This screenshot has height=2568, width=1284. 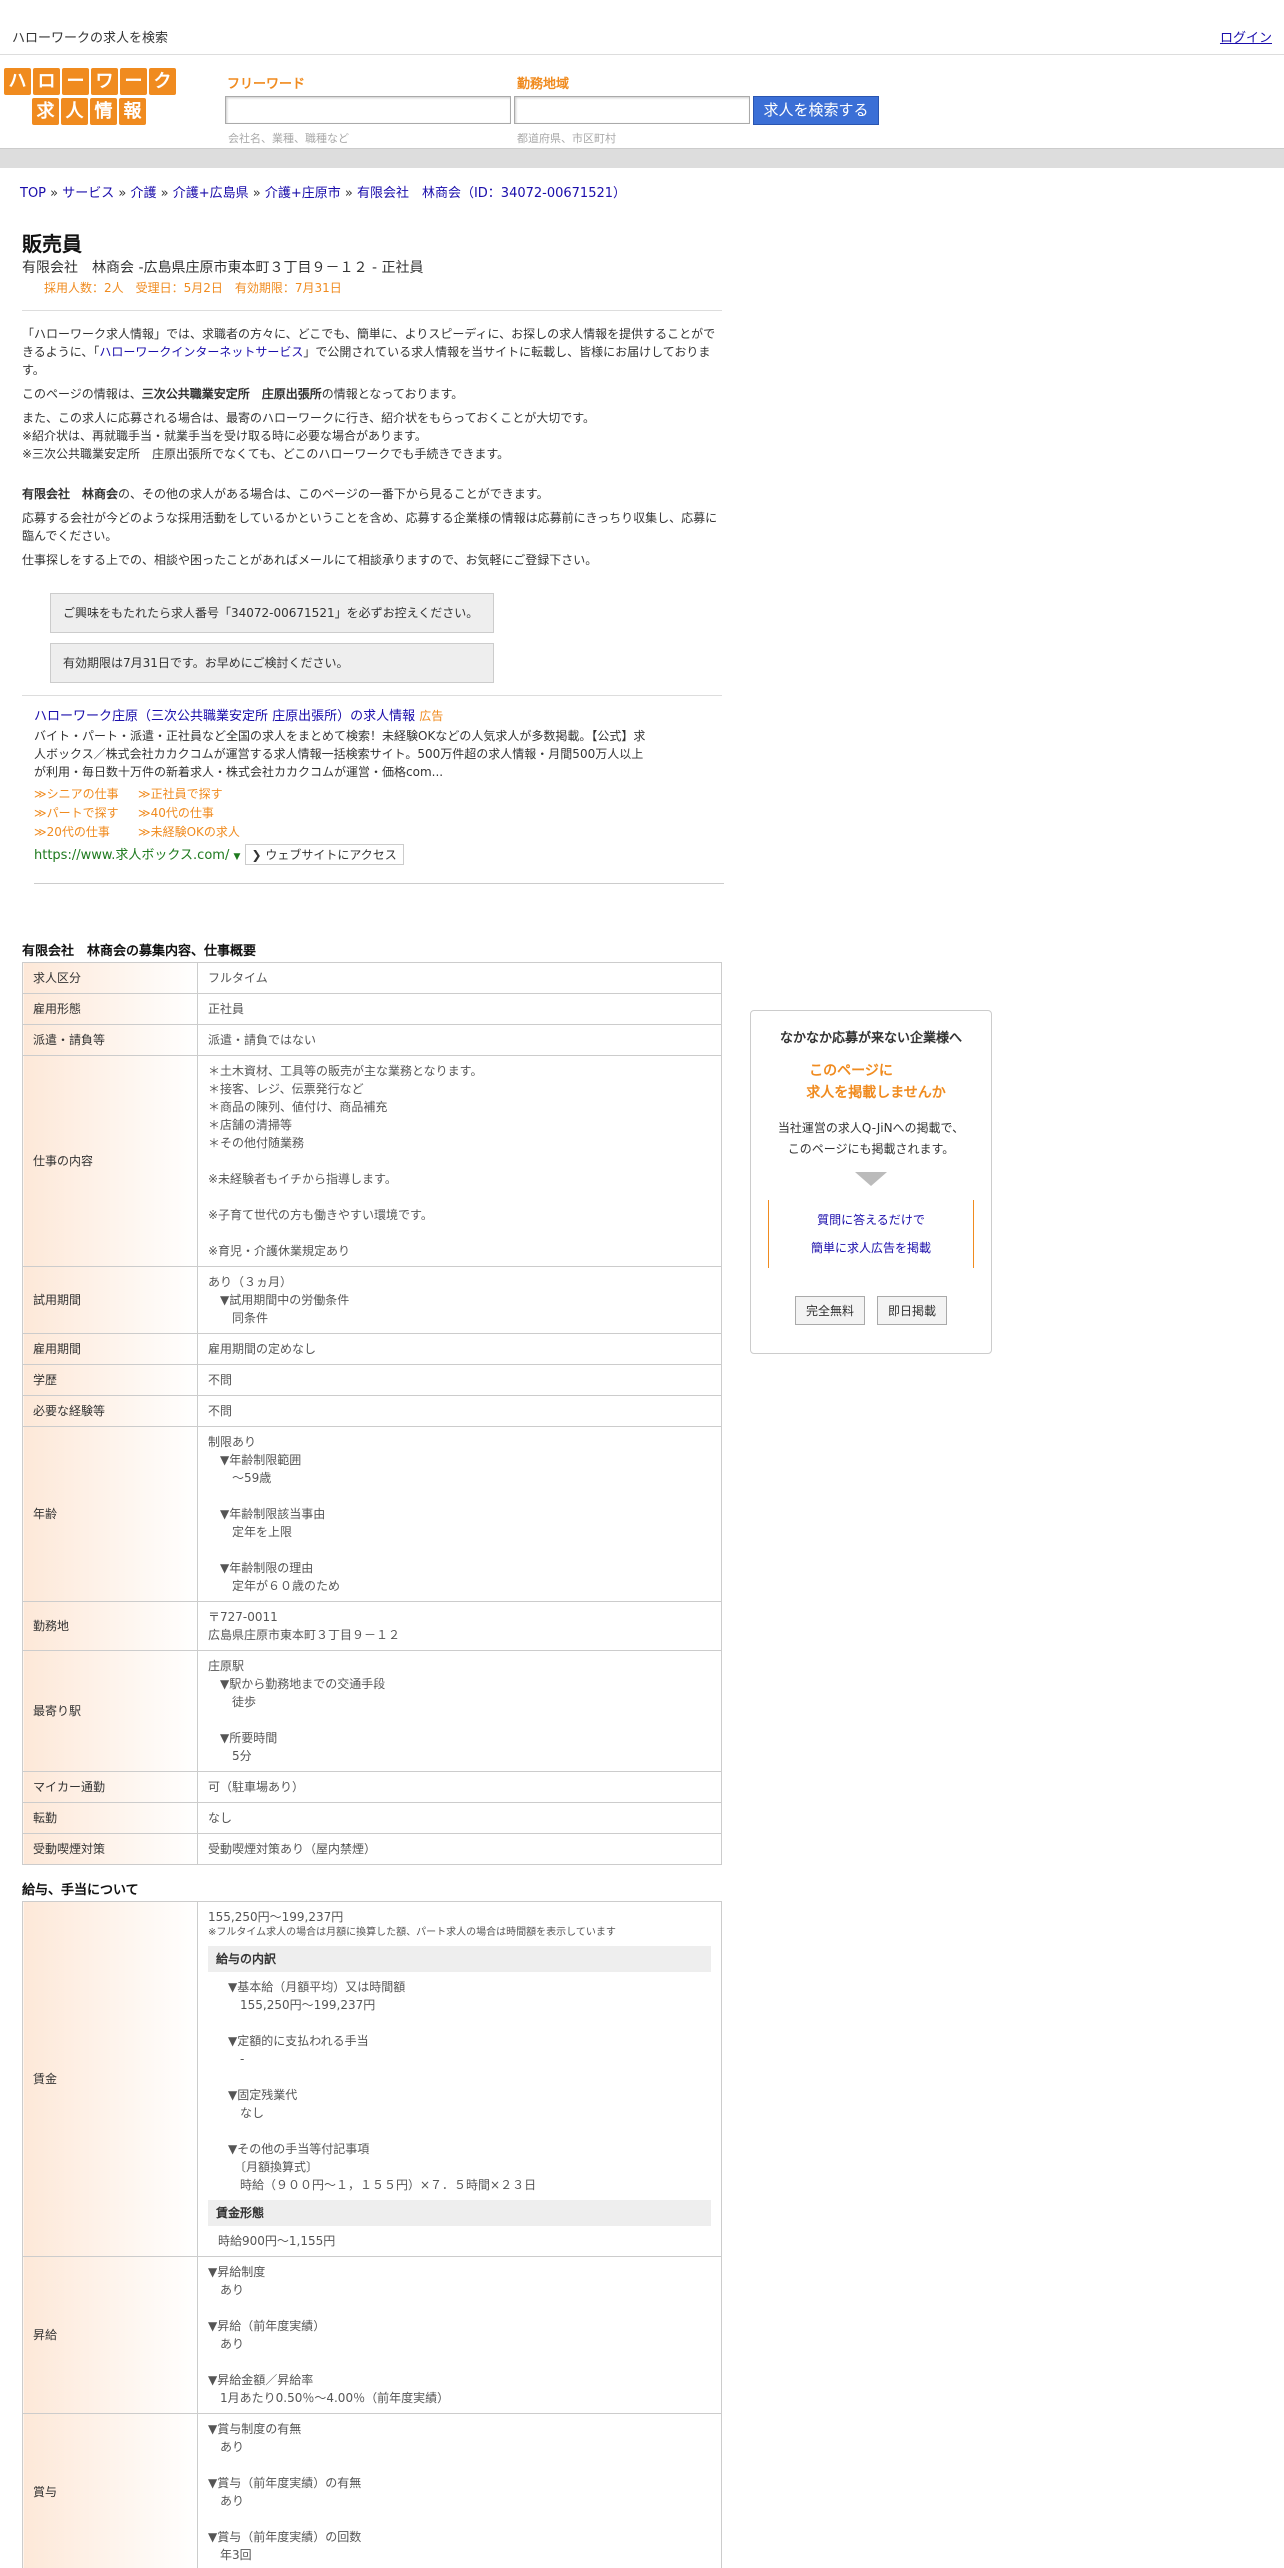 I want to click on ad-link: ≫正社員で探す, so click(x=180, y=794).